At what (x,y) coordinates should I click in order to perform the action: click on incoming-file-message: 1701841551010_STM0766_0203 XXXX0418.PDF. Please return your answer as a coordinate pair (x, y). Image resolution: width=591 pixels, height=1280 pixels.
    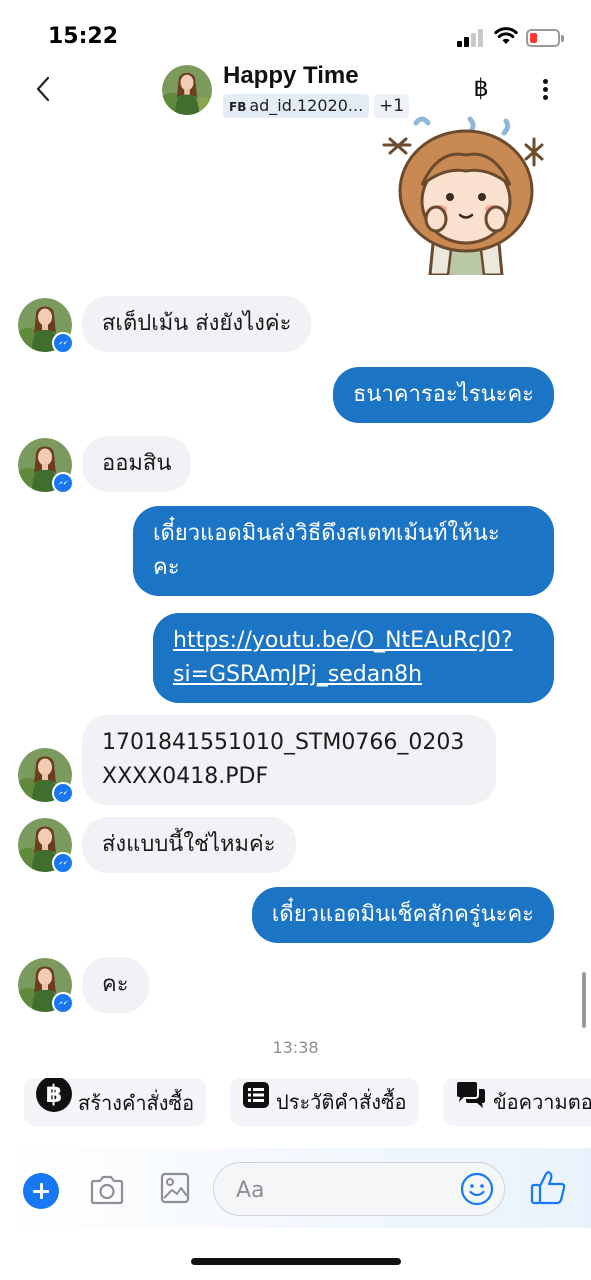
    Looking at the image, I should click on (289, 760).